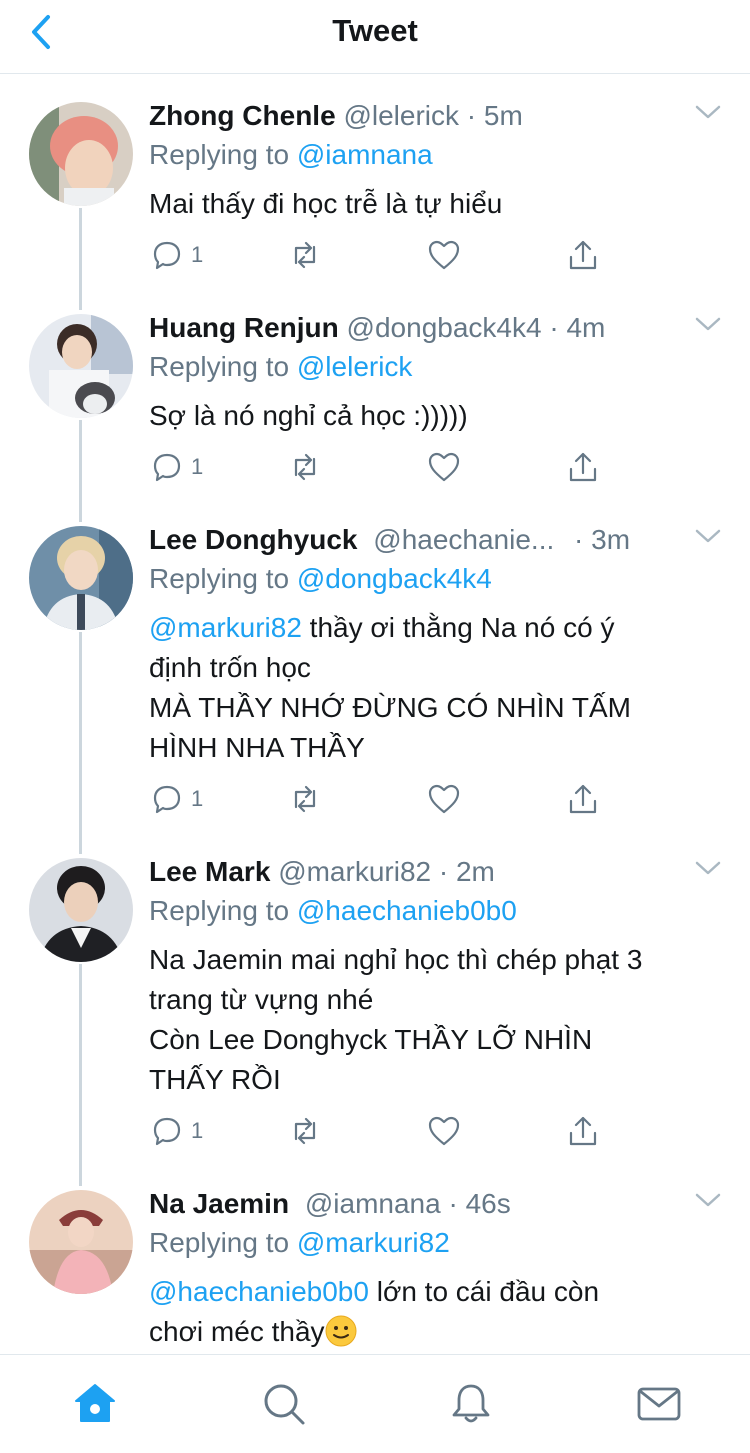  I want to click on tweet-text-line: định trốn học, so click(230, 667).